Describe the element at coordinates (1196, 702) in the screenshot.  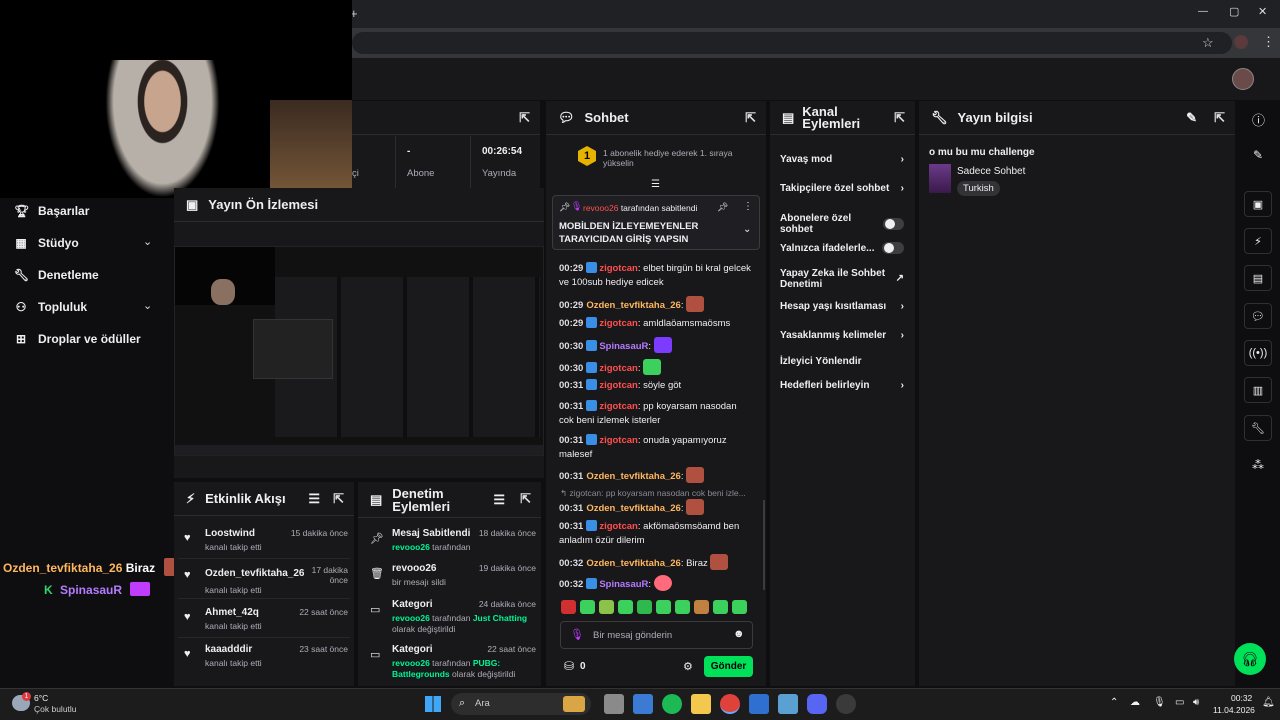
I see `volume-icon: 🔊︎` at that location.